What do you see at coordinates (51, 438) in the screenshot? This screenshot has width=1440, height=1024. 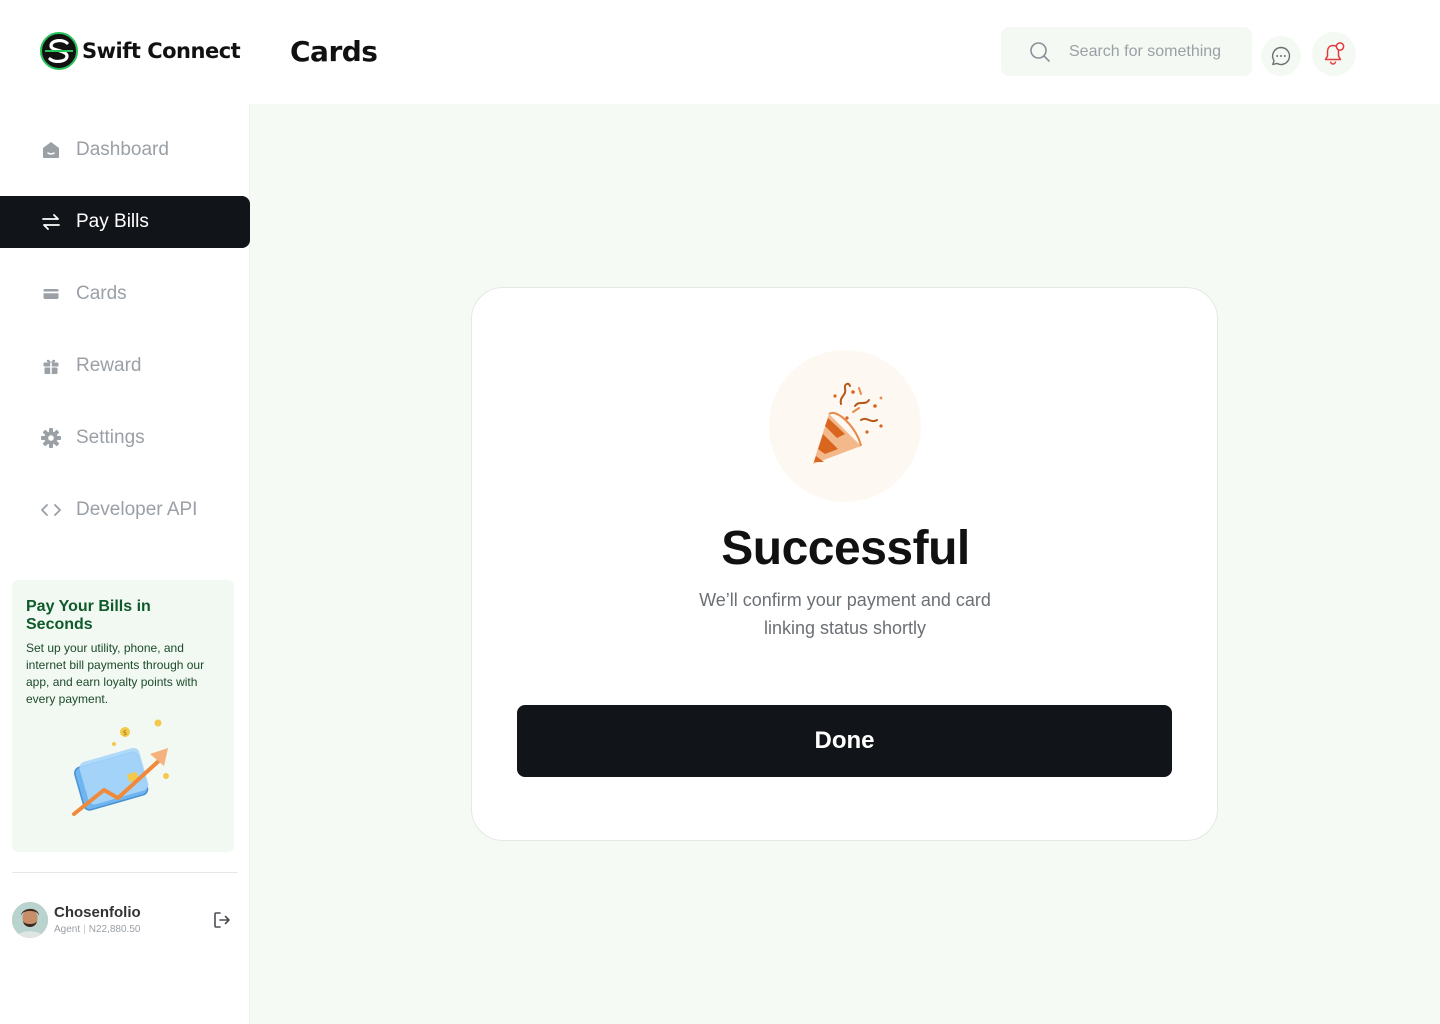 I see `gear-icon` at bounding box center [51, 438].